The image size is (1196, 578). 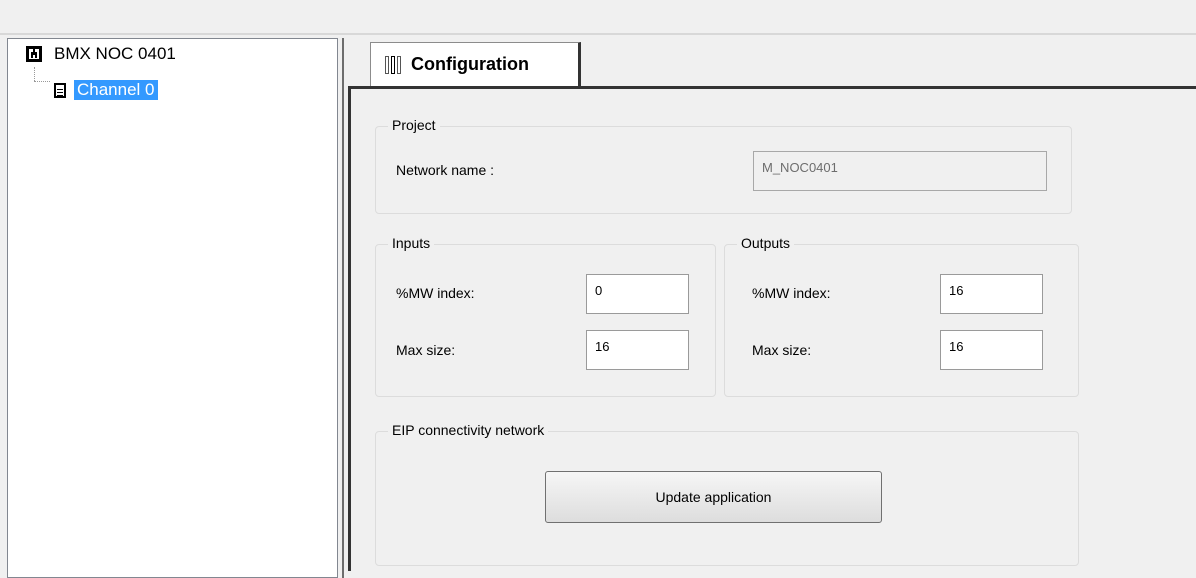 What do you see at coordinates (901, 316) in the screenshot?
I see `outputs-group: Outputs %MW index: 16 Max size: 16` at bounding box center [901, 316].